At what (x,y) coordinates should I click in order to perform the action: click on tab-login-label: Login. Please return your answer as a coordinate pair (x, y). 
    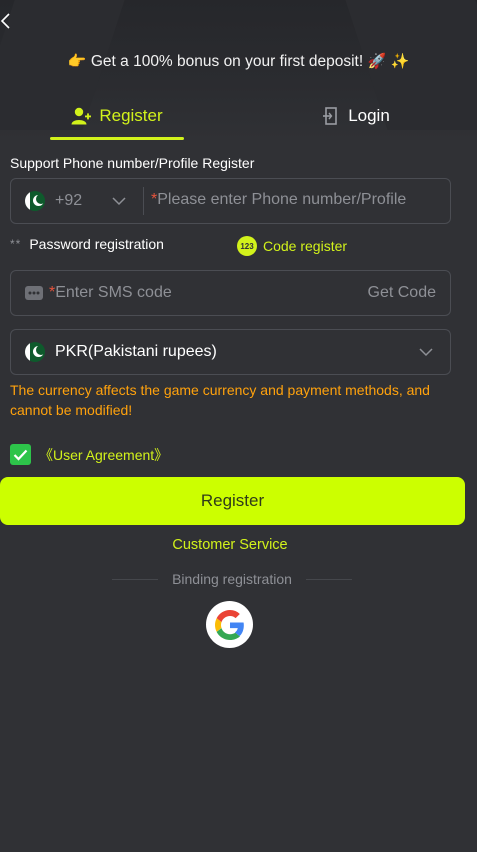
    Looking at the image, I should click on (369, 115).